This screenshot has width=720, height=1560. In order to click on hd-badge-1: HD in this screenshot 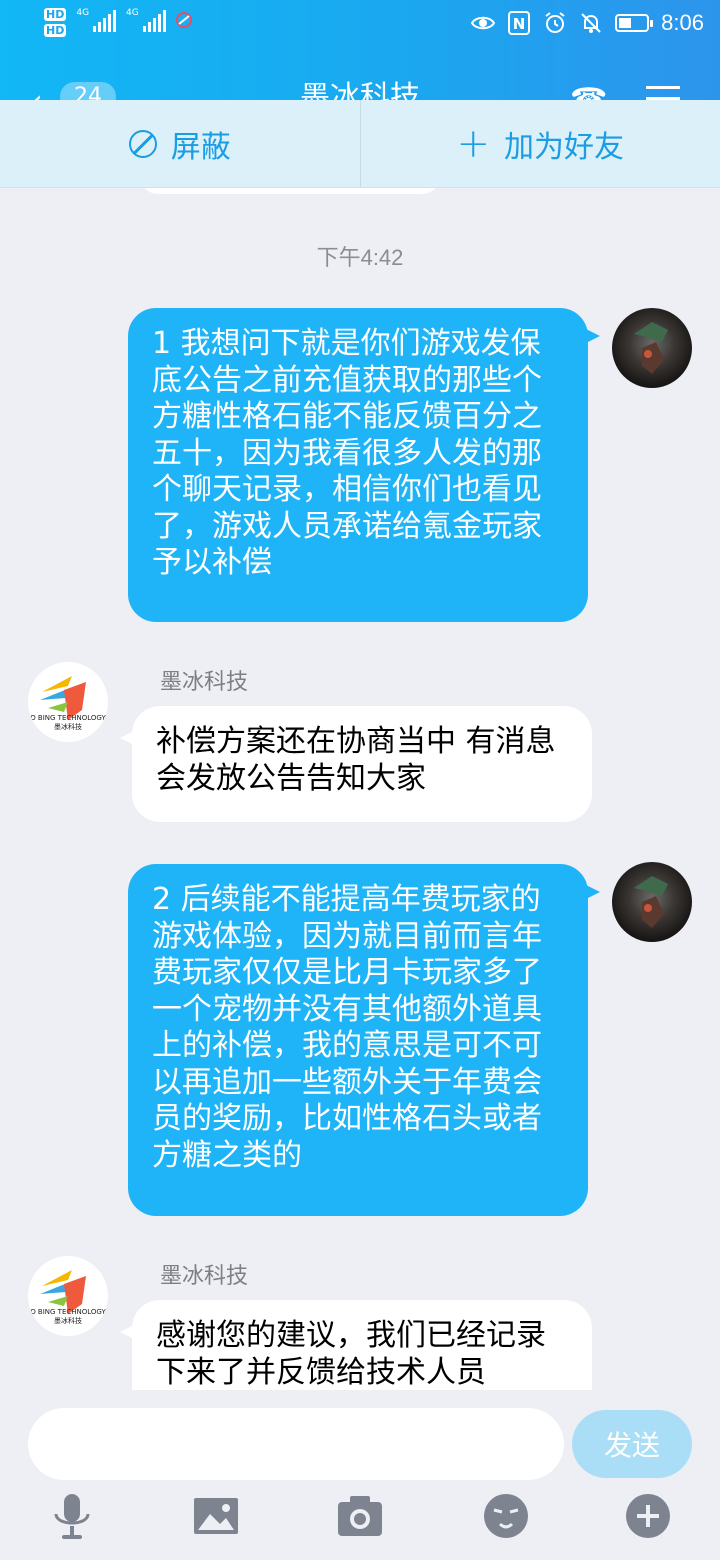, I will do `click(55, 14)`.